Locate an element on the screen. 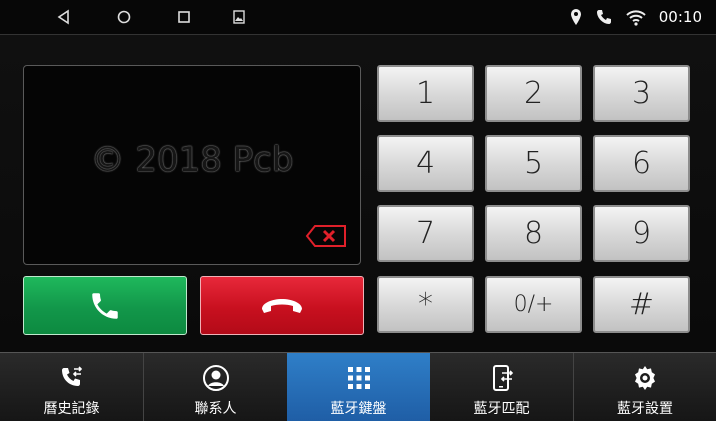 The width and height of the screenshot is (716, 421). screenshot-icon is located at coordinates (239, 17).